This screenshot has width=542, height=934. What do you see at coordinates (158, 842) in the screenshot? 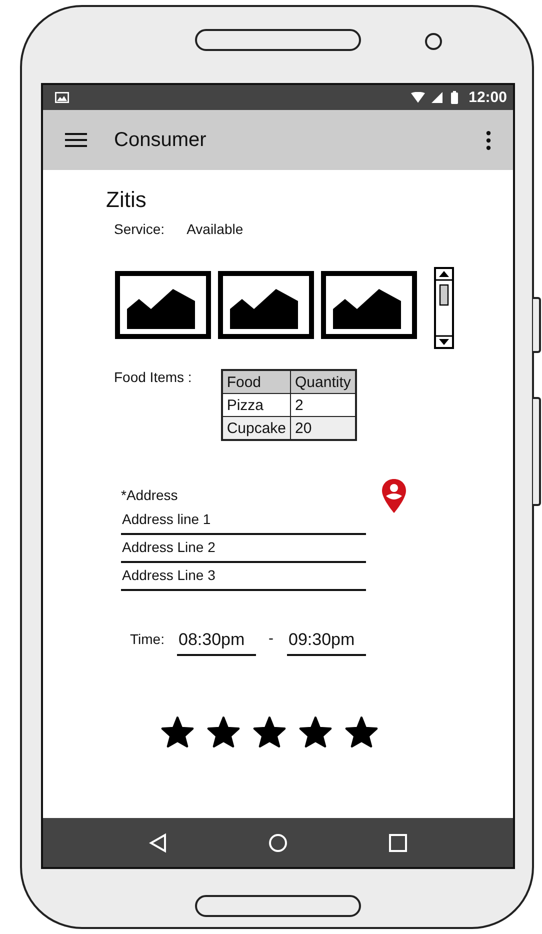
I see `back-icon` at bounding box center [158, 842].